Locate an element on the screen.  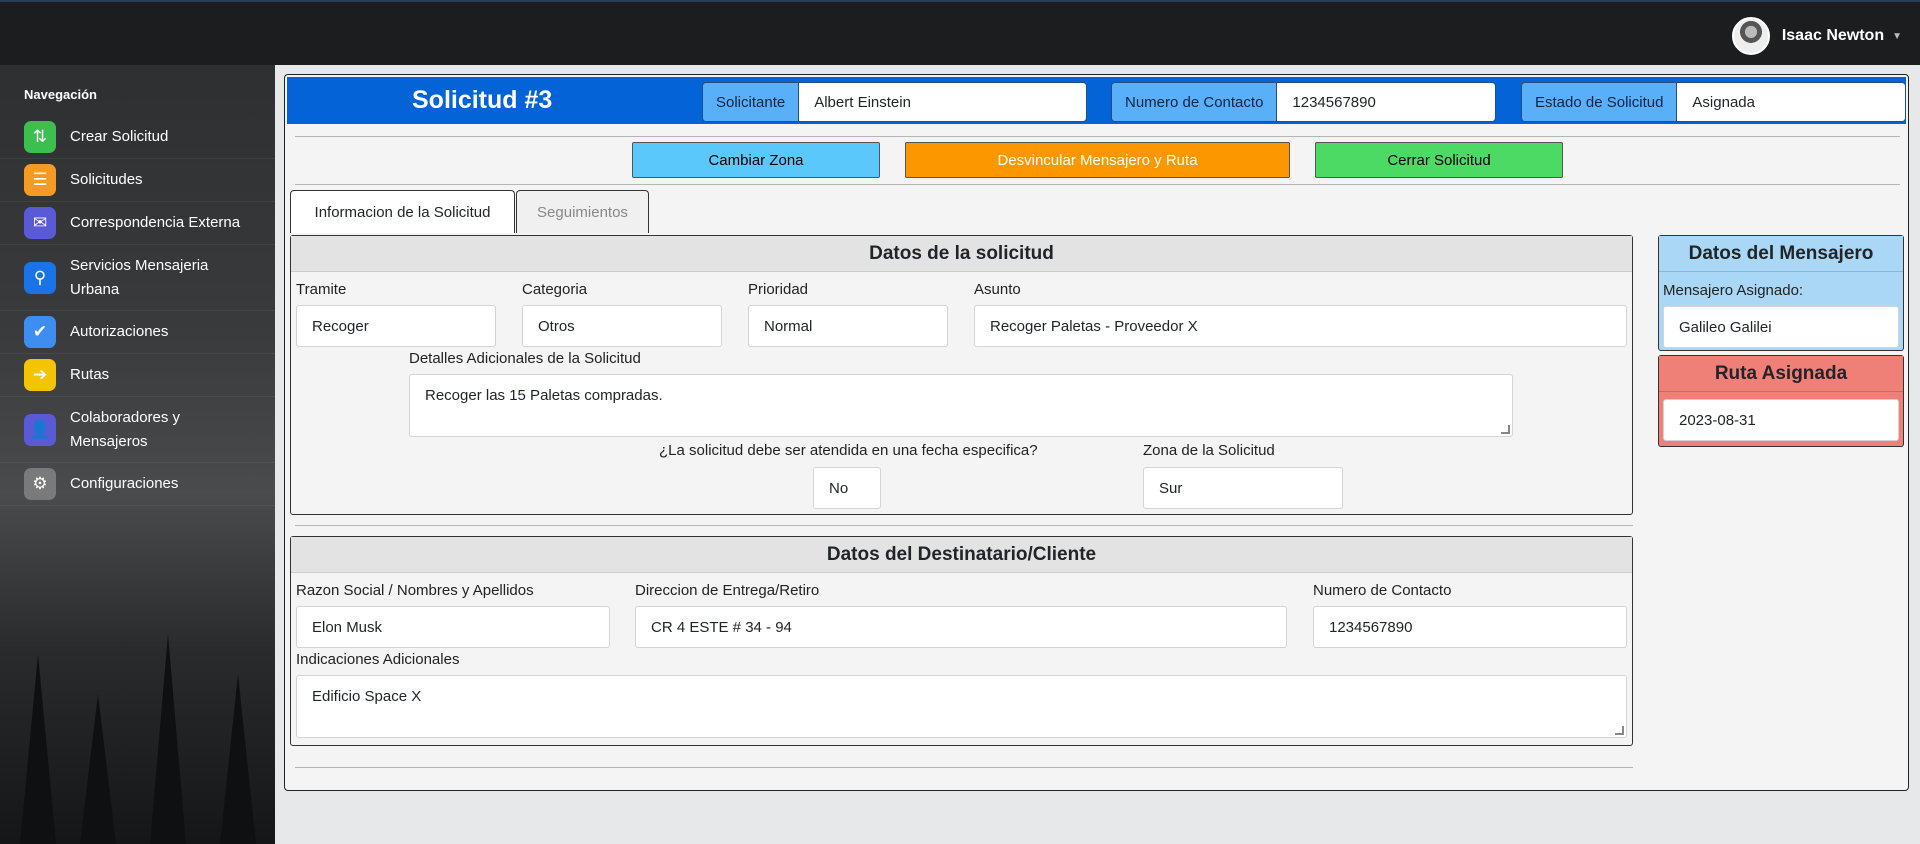
avatar is located at coordinates (1750, 36).